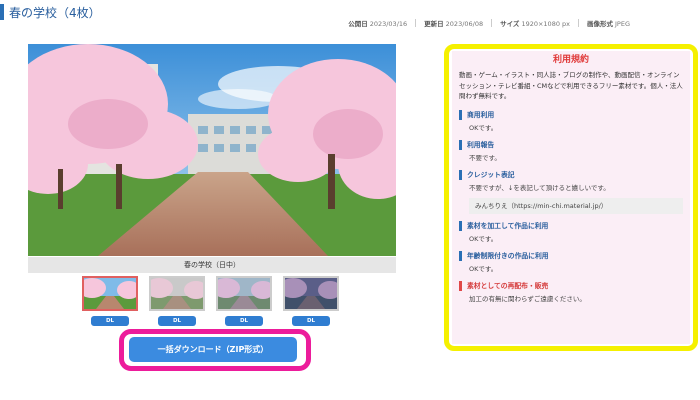  I want to click on thumbnail-night, so click(311, 293).